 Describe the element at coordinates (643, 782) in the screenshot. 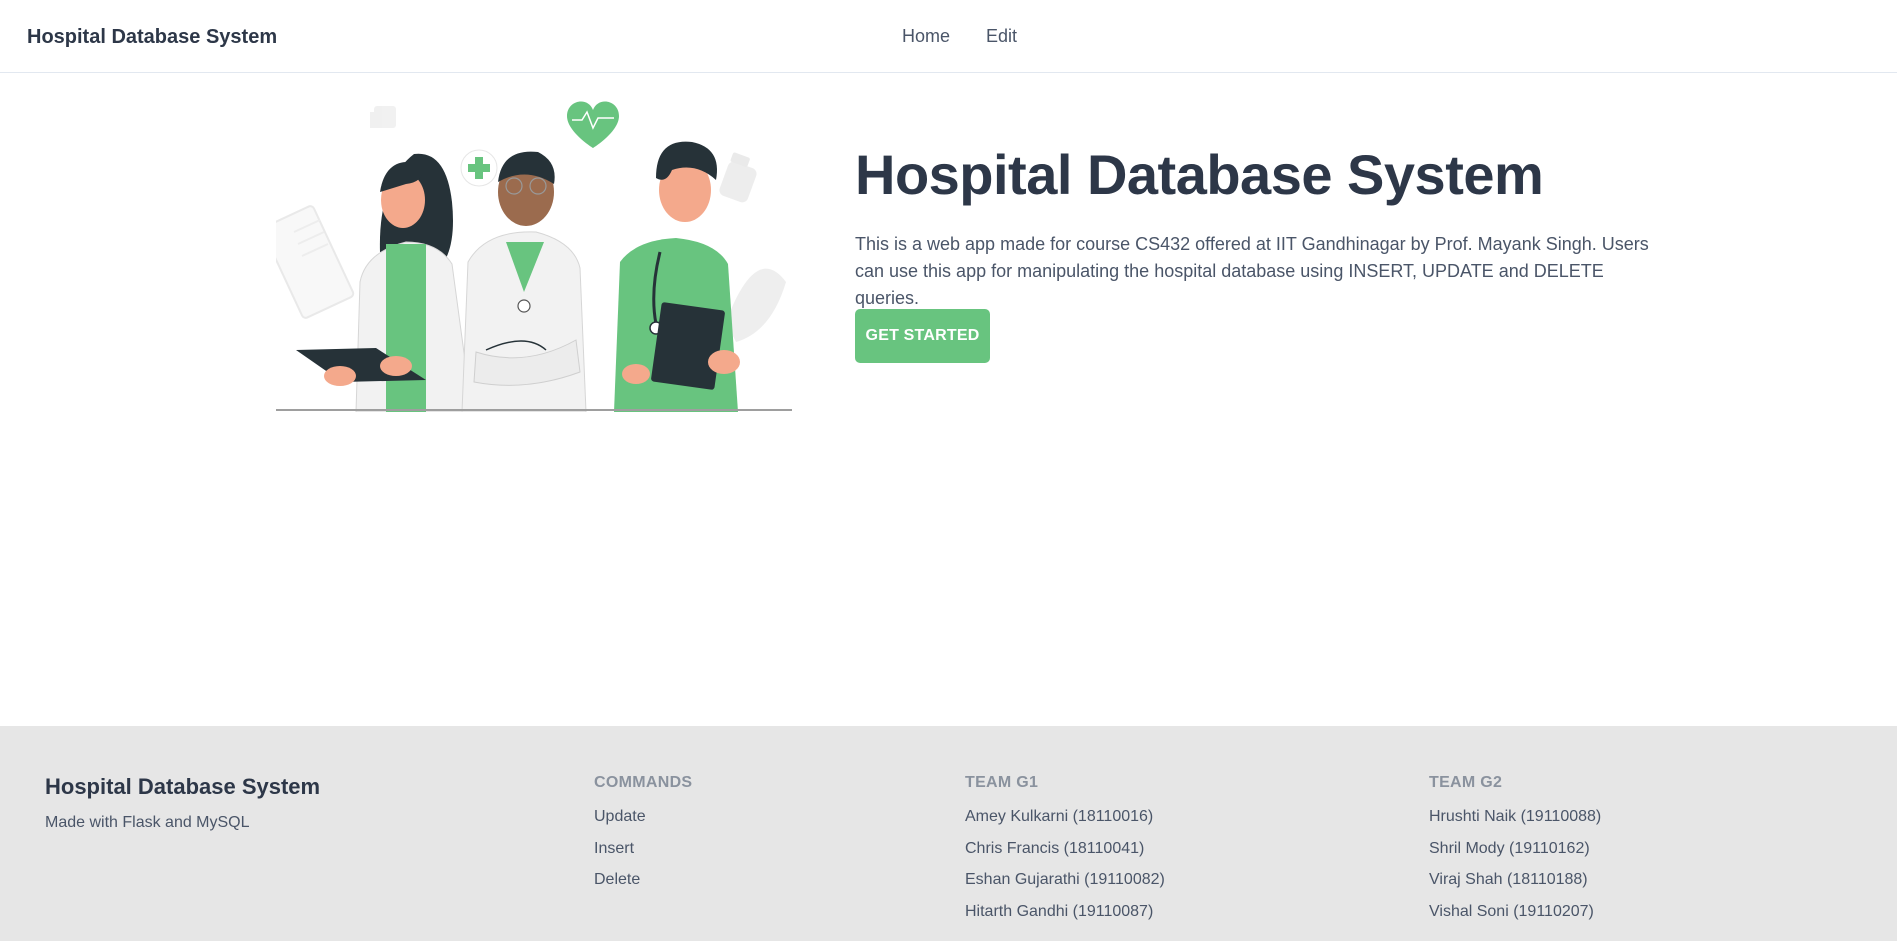

I see `commands-heading: COMMANDS` at that location.